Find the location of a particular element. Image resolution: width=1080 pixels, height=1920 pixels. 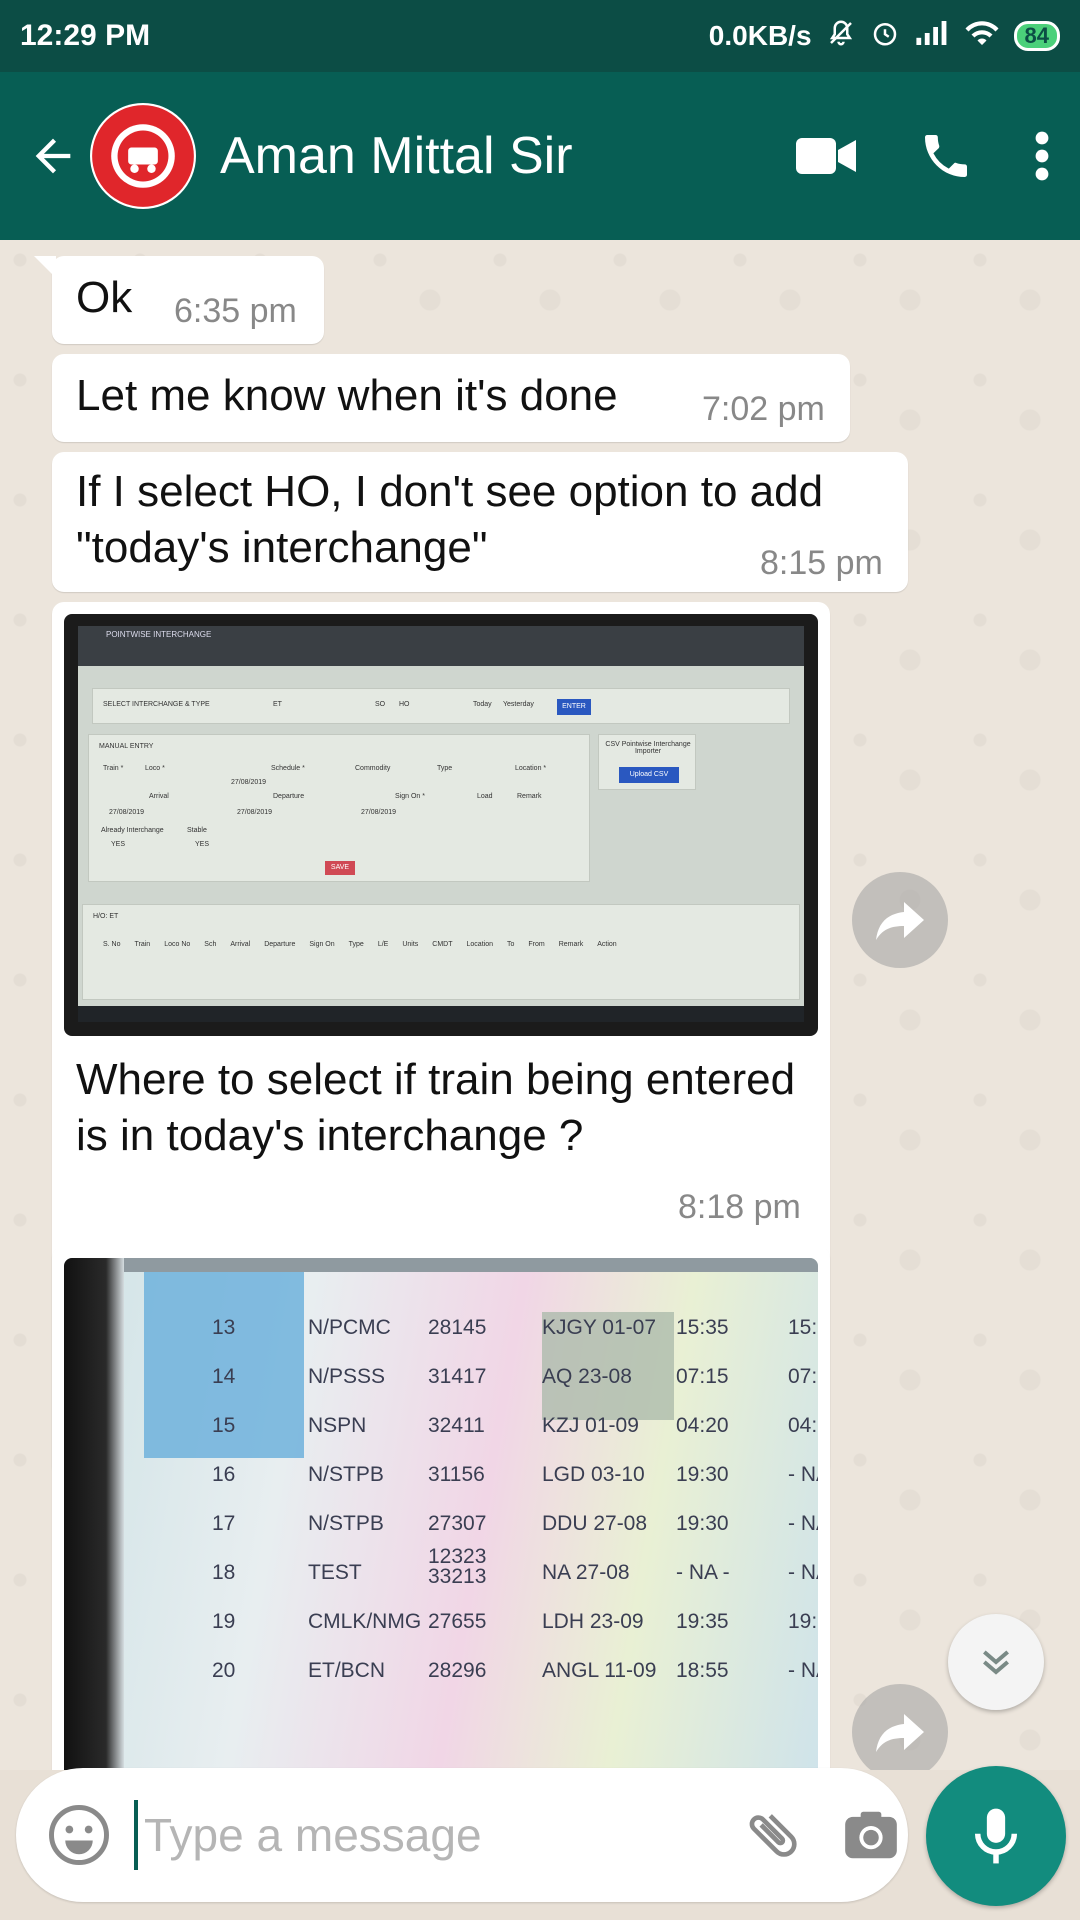

photo-enter-button: ENTER is located at coordinates (574, 707).